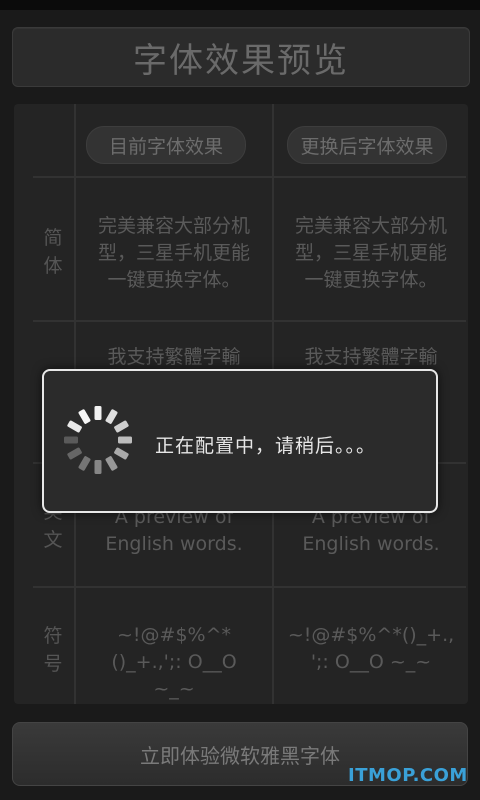  I want to click on preview-cell-current: 我支持繁體字輸, so click(174, 357).